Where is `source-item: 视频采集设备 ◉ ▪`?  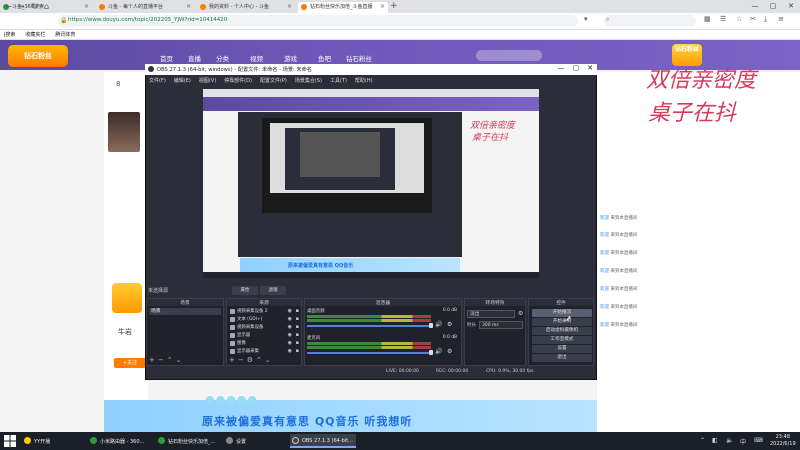
source-item: 视频采集设备 ◉ ▪ is located at coordinates (265, 327).